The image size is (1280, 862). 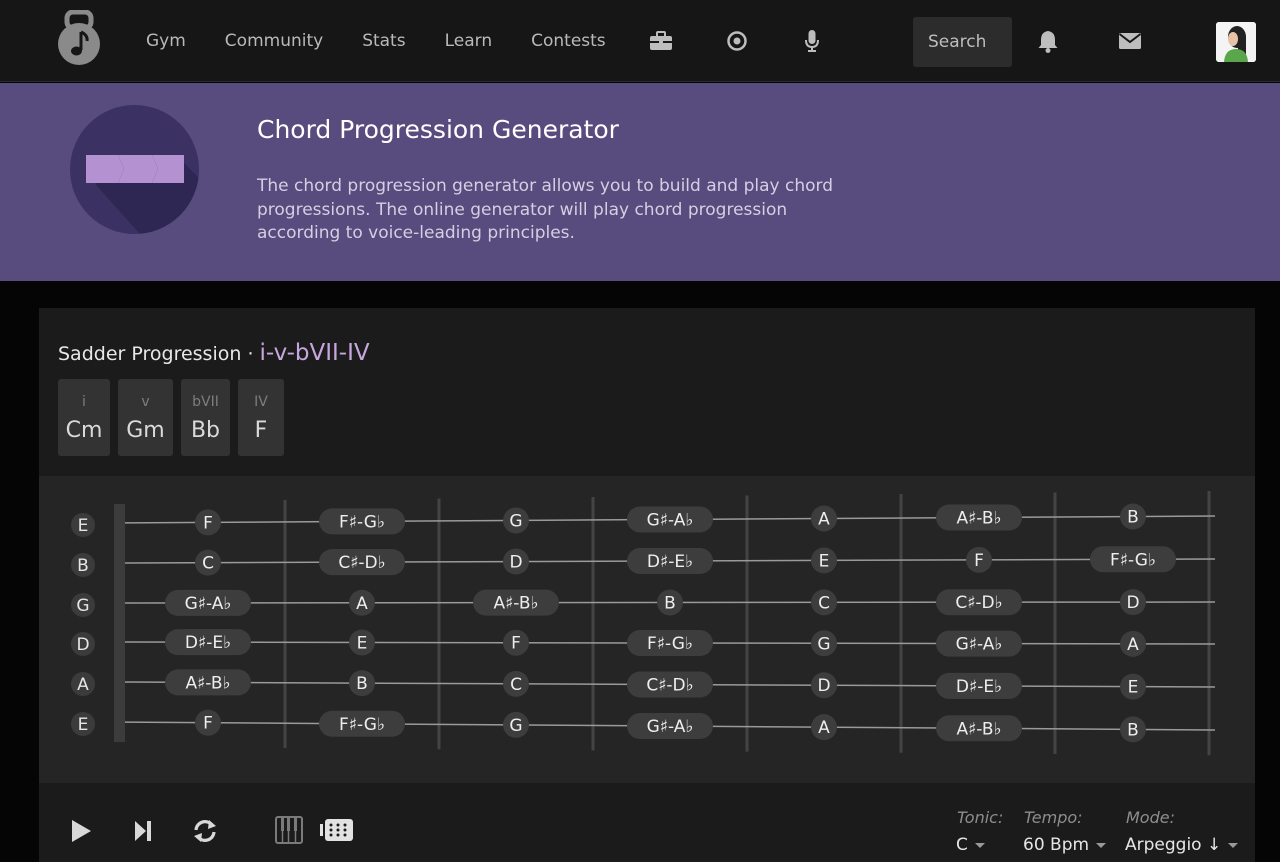 What do you see at coordinates (205, 831) in the screenshot?
I see `repeat-icon` at bounding box center [205, 831].